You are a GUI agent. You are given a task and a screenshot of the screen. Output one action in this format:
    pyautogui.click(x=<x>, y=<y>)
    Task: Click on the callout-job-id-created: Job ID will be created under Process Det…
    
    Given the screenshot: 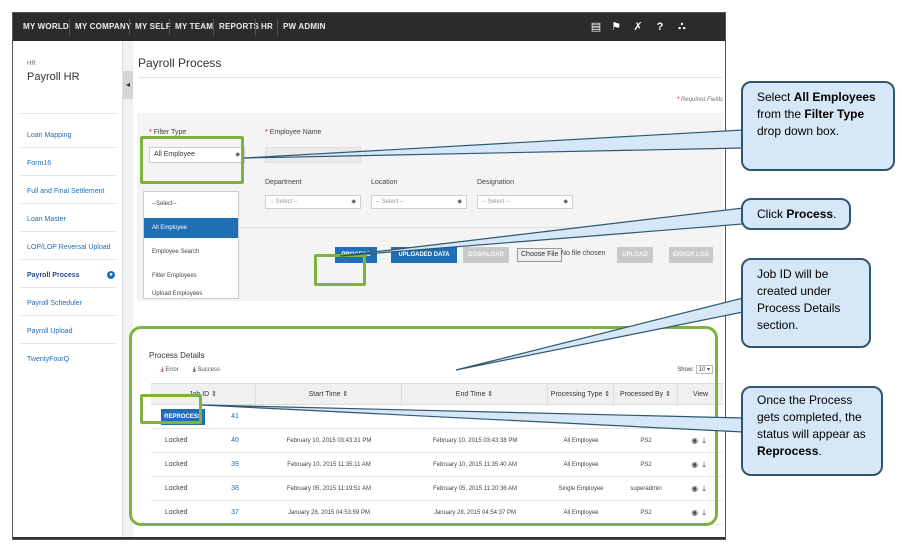 What is the action you would take?
    pyautogui.click(x=806, y=303)
    